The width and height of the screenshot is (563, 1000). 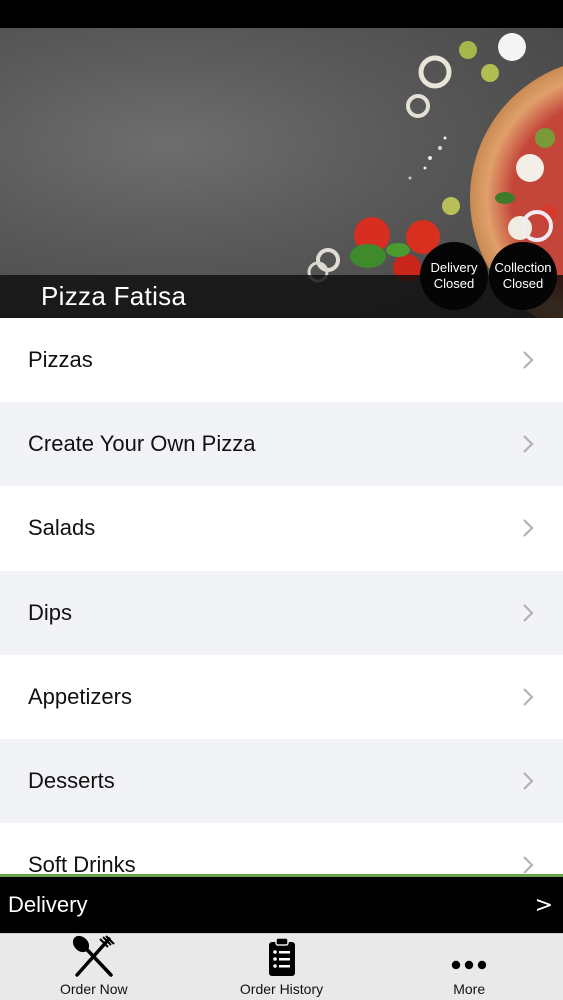 I want to click on menu-category-appetizers: Appetizers, so click(x=281, y=696).